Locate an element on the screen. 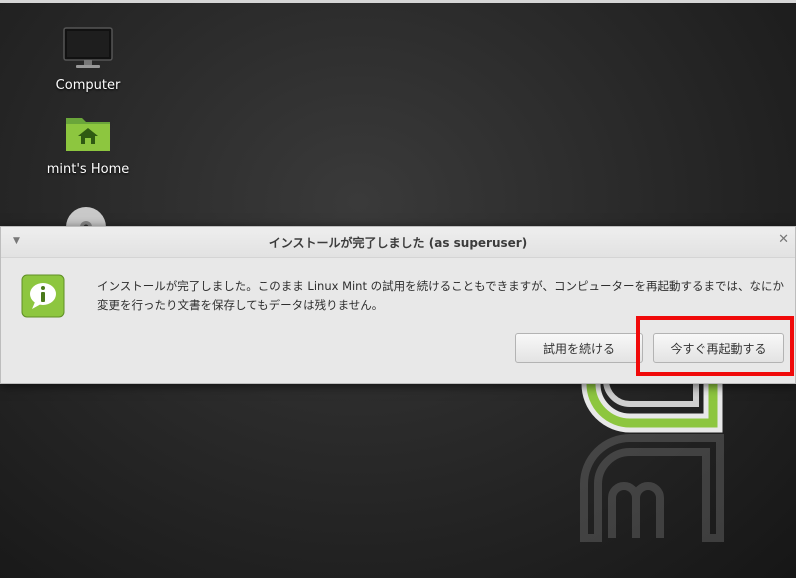 Image resolution: width=796 pixels, height=578 pixels. desktop-icon-computer: Computer is located at coordinates (88, 59).